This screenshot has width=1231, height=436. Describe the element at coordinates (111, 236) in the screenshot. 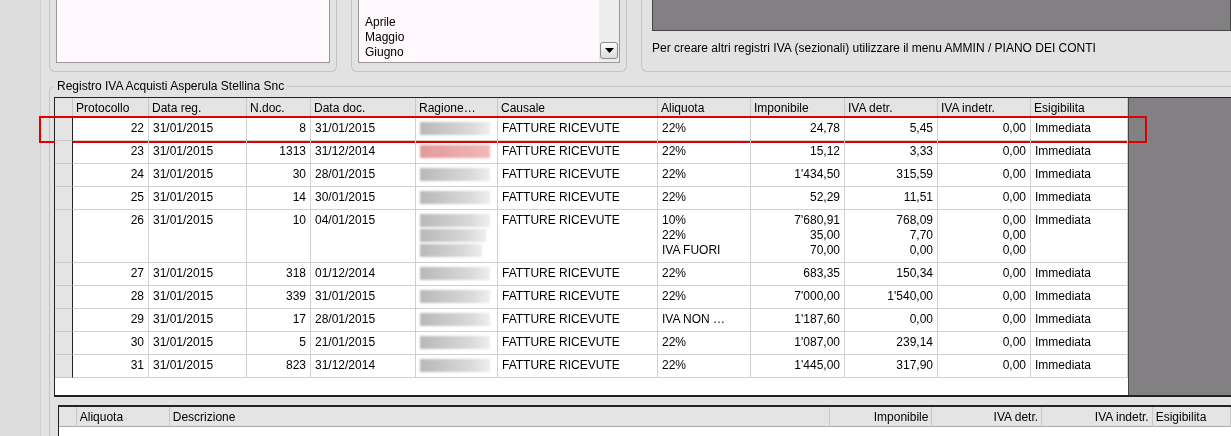

I see `table-cell: 26` at that location.